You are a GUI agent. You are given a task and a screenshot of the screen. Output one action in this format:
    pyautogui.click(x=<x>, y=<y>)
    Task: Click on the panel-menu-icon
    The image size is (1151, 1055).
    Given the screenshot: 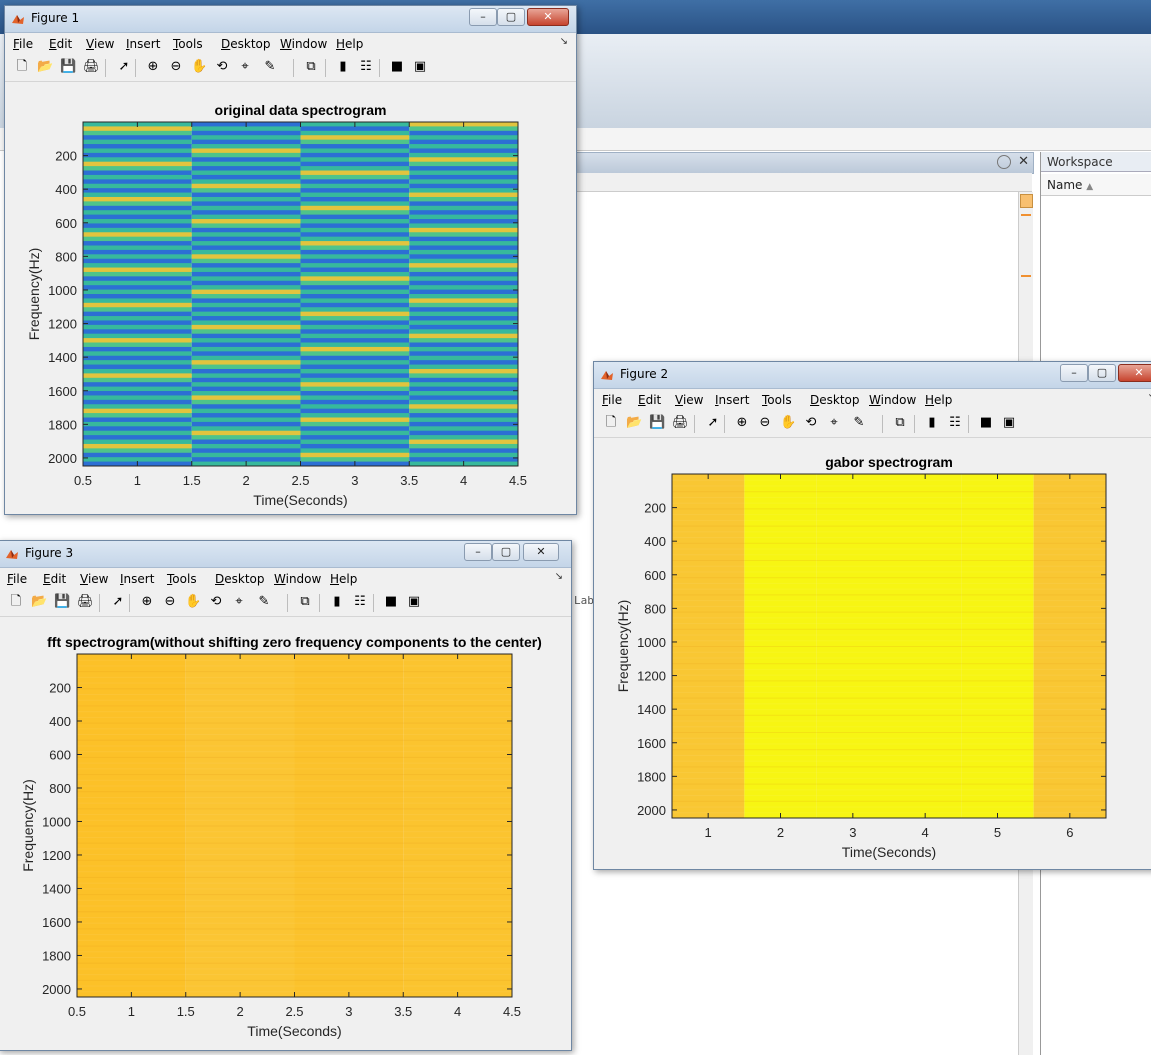 What is the action you would take?
    pyautogui.click(x=1004, y=162)
    